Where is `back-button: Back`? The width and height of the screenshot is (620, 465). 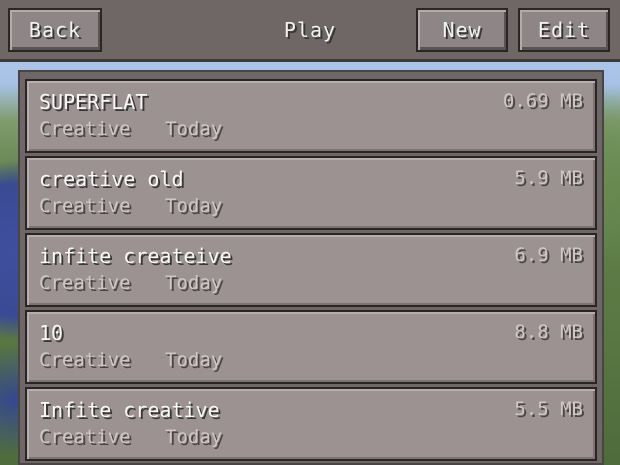 back-button: Back is located at coordinates (55, 30).